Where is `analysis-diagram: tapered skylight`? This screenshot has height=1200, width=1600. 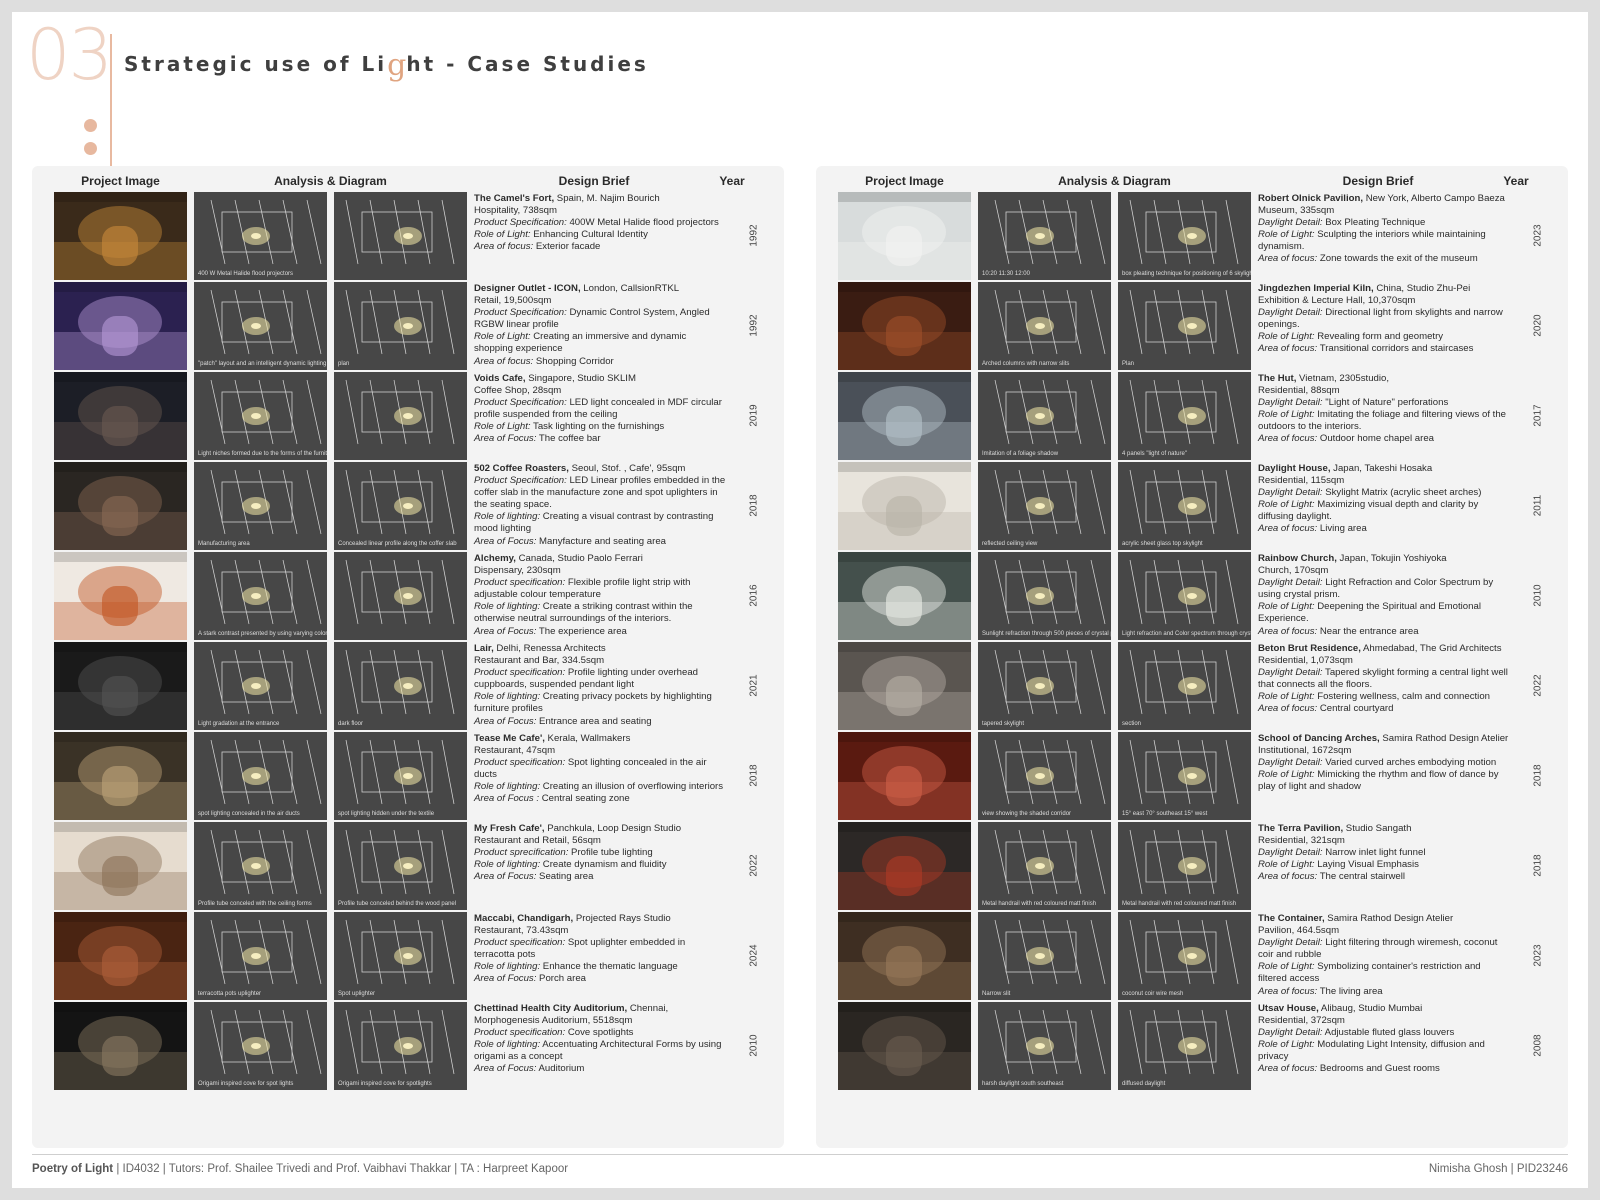 analysis-diagram: tapered skylight is located at coordinates (1044, 686).